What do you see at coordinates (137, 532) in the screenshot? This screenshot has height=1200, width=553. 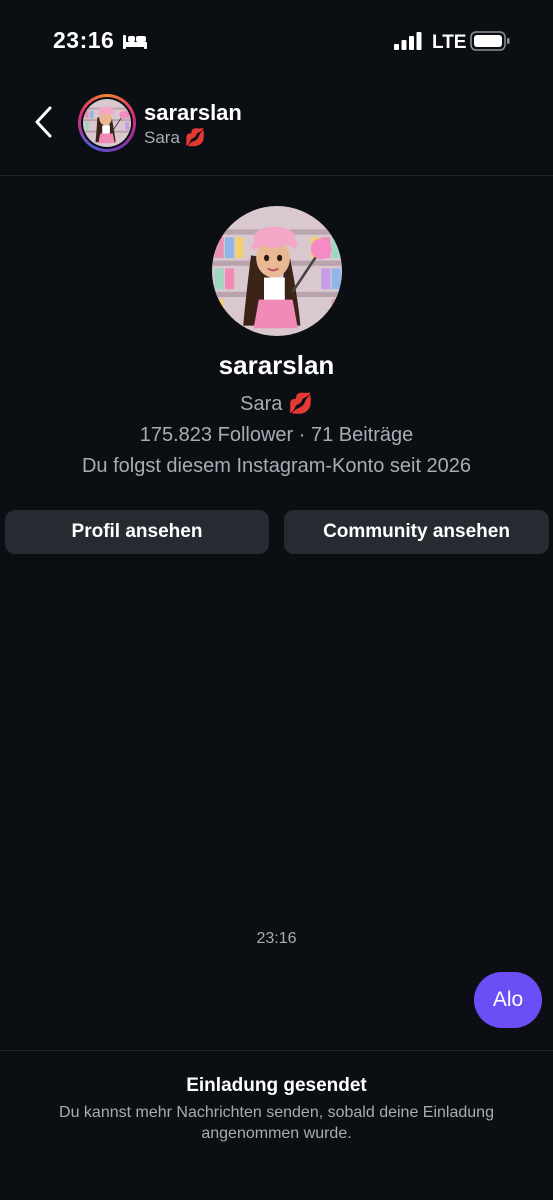 I see `view-profile-button: Profil ansehen` at bounding box center [137, 532].